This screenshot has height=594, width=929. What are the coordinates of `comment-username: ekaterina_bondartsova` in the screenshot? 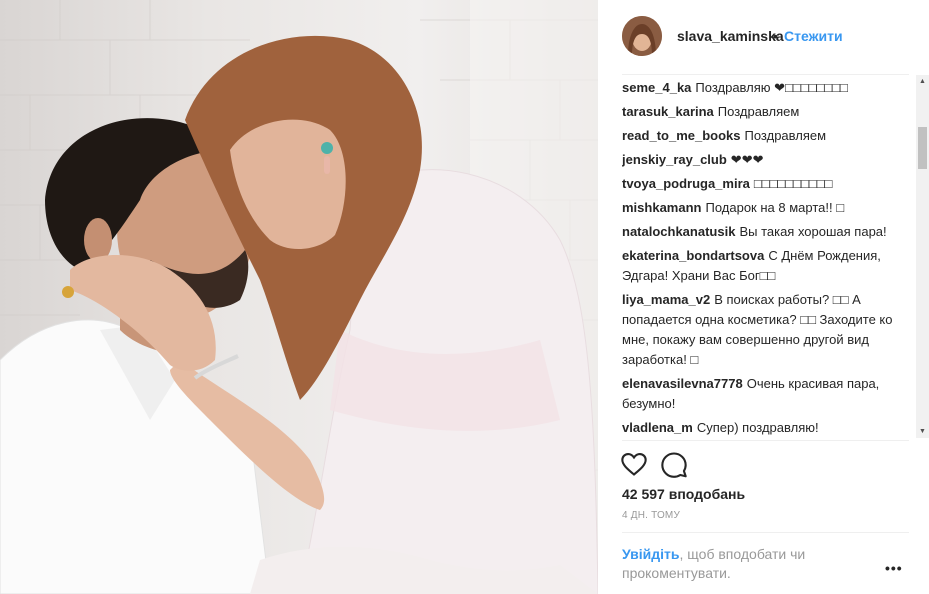 It's located at (693, 255).